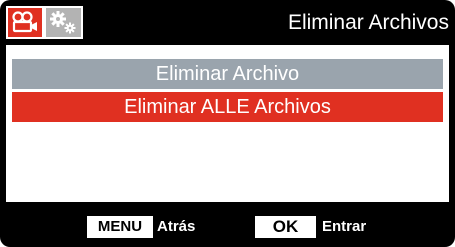 The width and height of the screenshot is (455, 247). Describe the element at coordinates (227, 74) in the screenshot. I see `menu-item-delete-file: Eliminar Archivo` at that location.